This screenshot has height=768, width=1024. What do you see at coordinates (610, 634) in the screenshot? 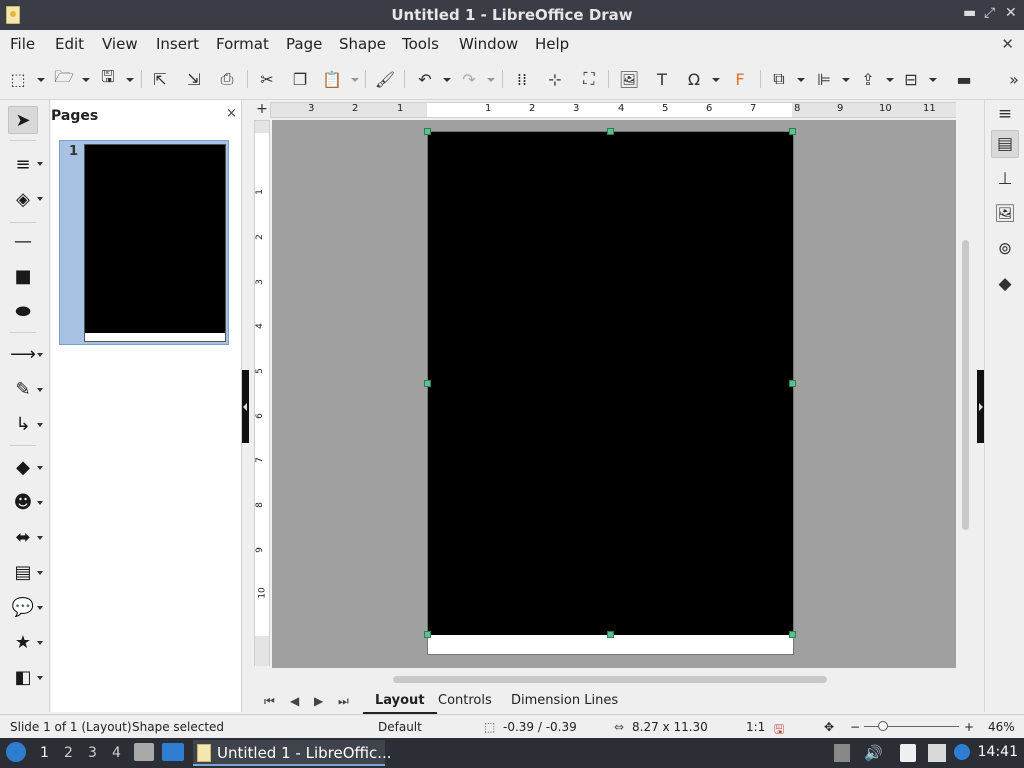
I see `selection-handle-bottom` at bounding box center [610, 634].